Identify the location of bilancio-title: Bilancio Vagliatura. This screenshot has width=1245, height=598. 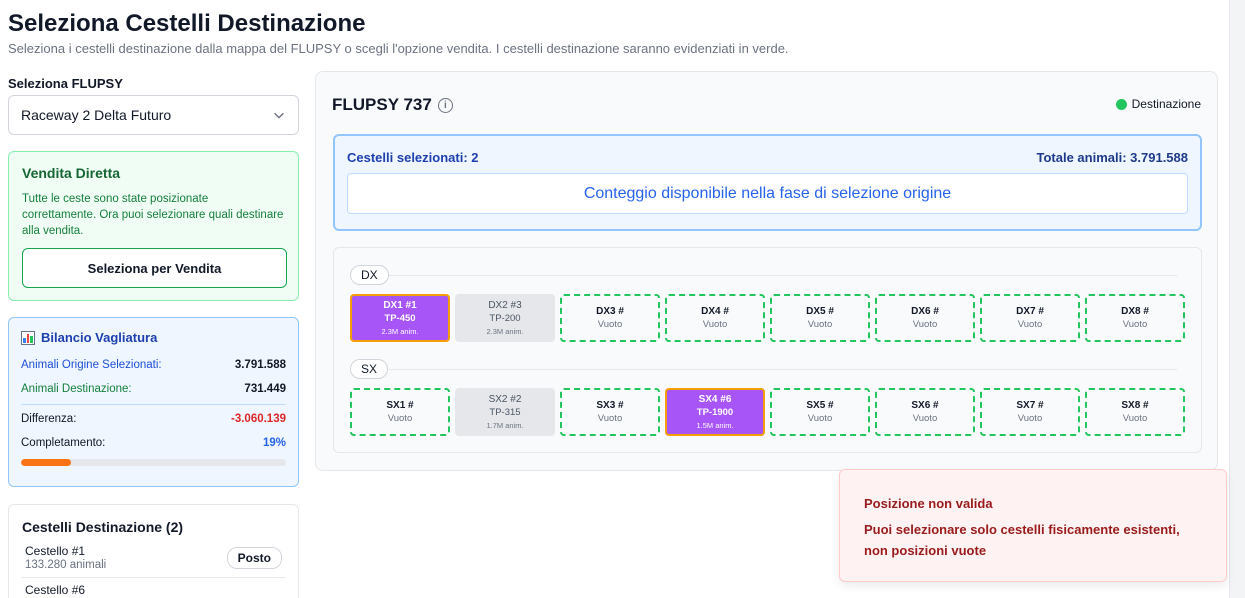
(99, 337).